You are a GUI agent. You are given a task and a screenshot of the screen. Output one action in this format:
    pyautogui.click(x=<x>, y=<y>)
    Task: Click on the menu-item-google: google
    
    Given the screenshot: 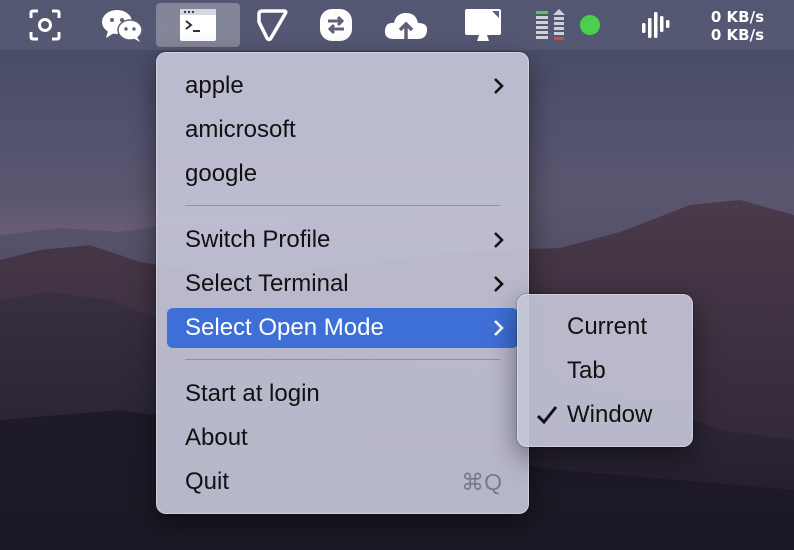 What is the action you would take?
    pyautogui.click(x=342, y=174)
    